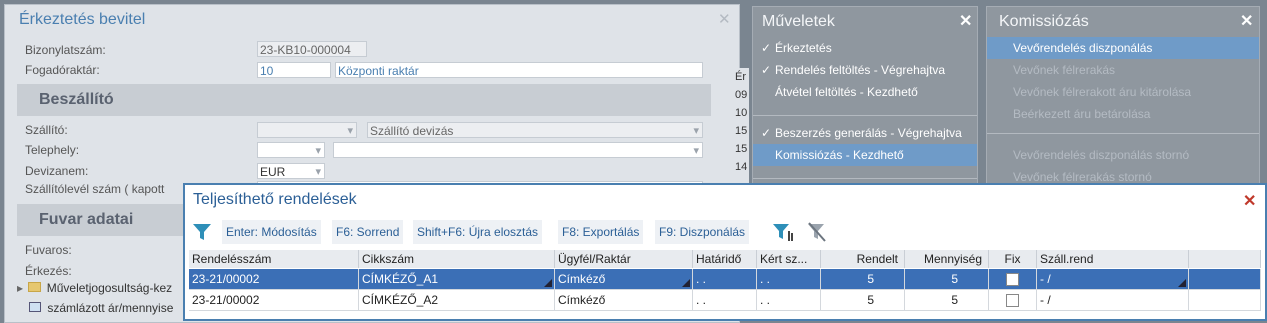 The image size is (1267, 323). I want to click on kom-item-vevonek-felrerakas: Vevőnek félrerakás, so click(1123, 70).